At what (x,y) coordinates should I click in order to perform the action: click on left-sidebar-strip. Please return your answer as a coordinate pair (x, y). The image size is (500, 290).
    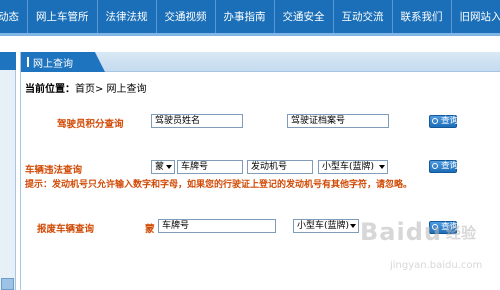
    Looking at the image, I should click on (8, 171).